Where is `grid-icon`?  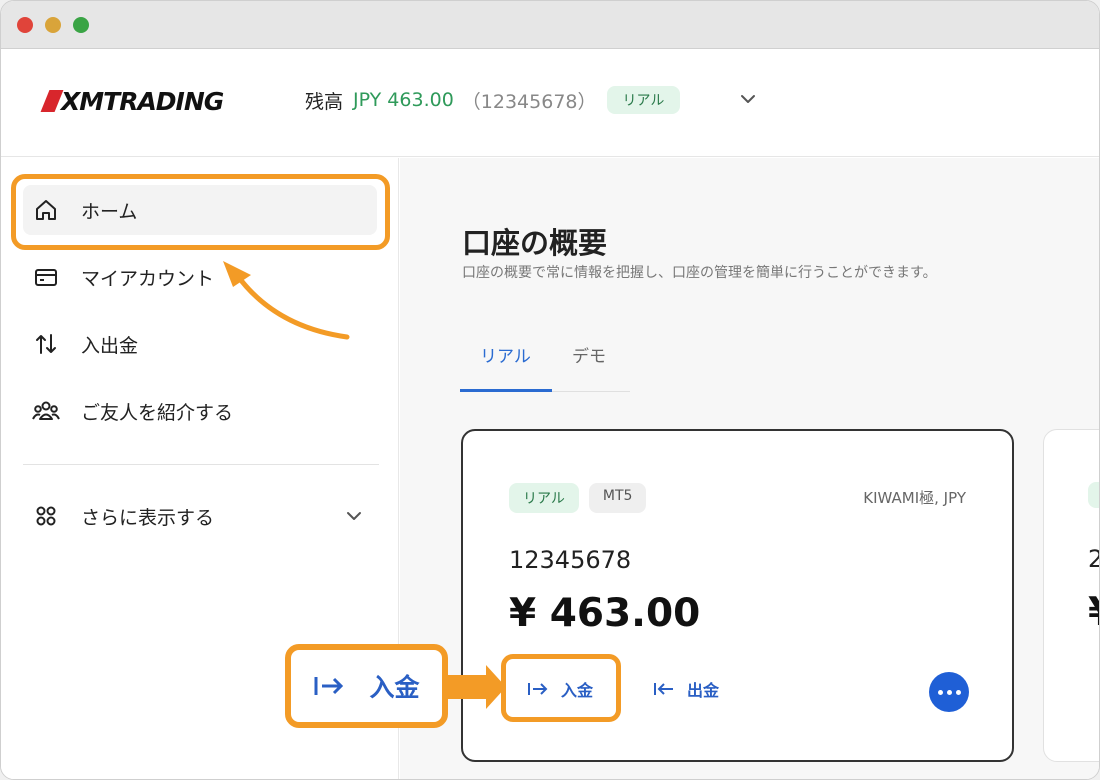 grid-icon is located at coordinates (46, 516).